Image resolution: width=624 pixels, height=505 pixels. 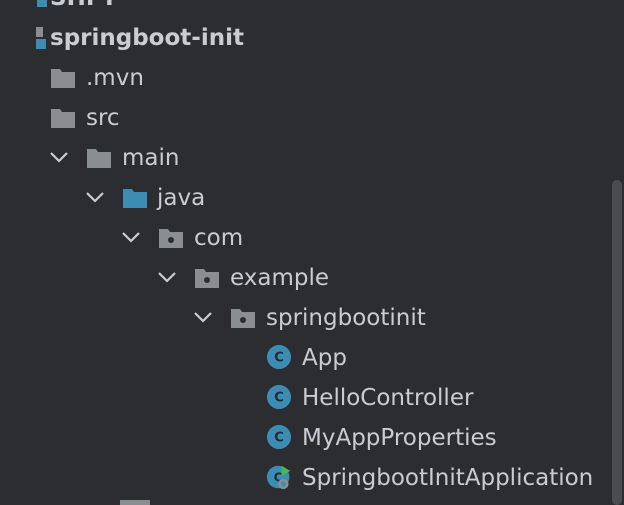 What do you see at coordinates (279, 477) in the screenshot?
I see `spring-boot-class-icon: C` at bounding box center [279, 477].